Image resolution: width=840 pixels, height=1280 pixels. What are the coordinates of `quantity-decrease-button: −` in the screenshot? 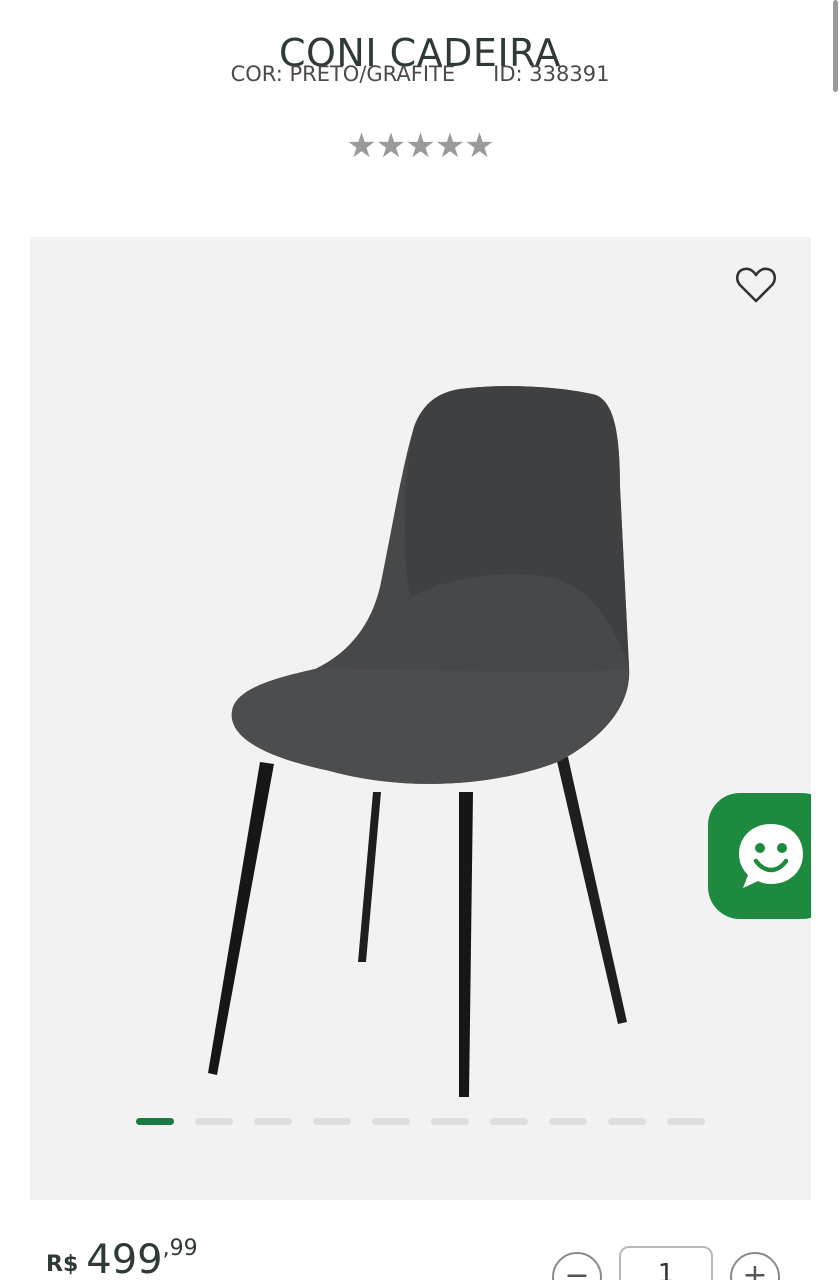 It's located at (577, 1266).